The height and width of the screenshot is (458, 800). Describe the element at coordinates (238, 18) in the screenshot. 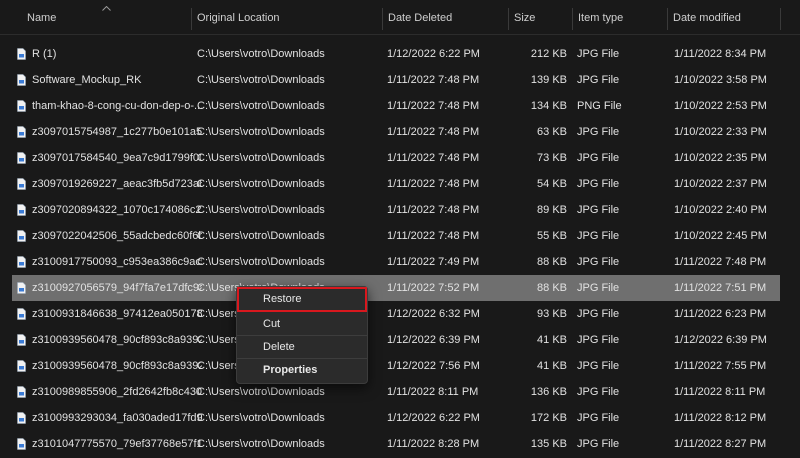

I see `column-header-location: Original Location` at that location.